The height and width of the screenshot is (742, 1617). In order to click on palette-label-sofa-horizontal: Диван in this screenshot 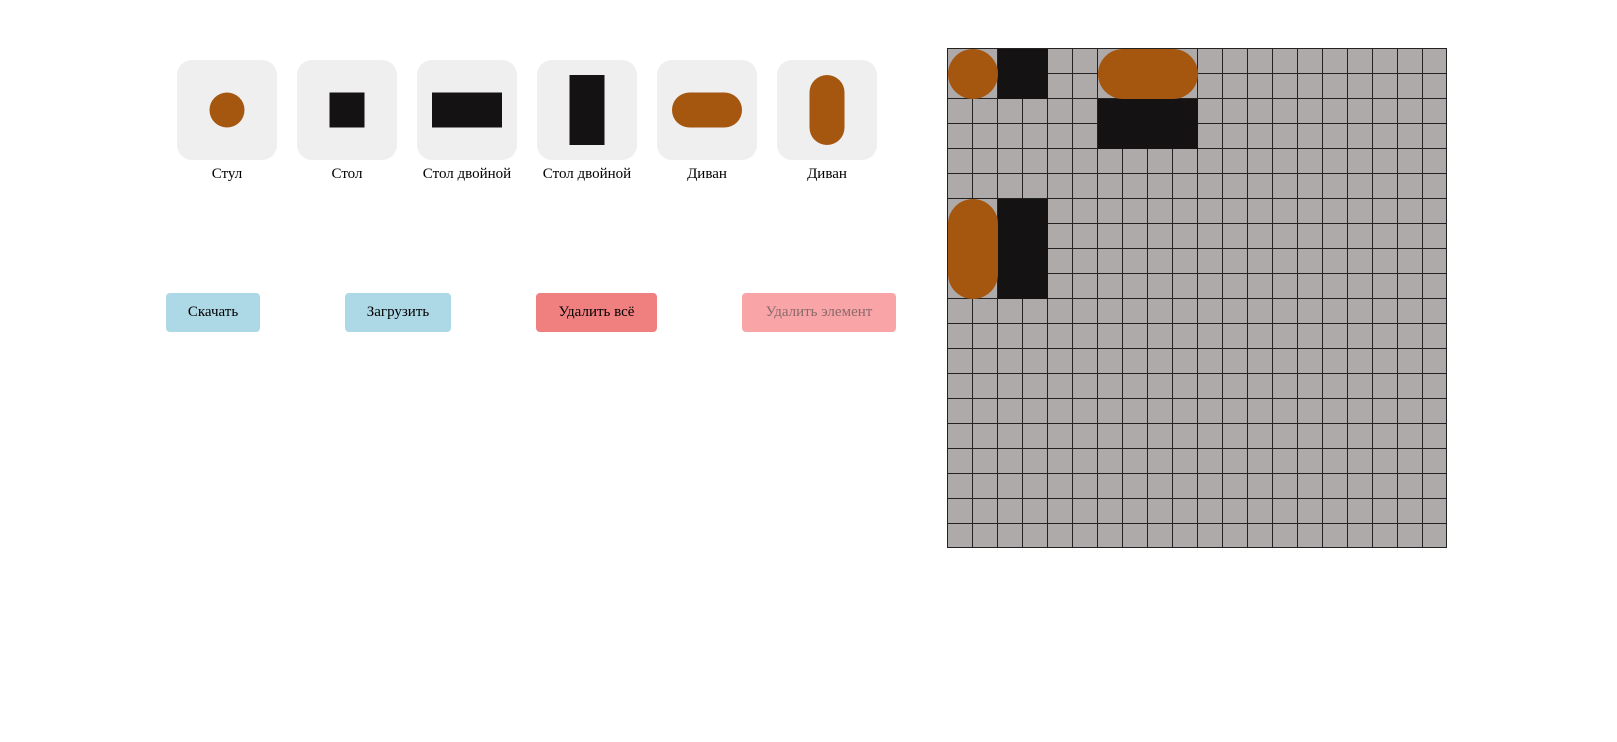, I will do `click(707, 174)`.